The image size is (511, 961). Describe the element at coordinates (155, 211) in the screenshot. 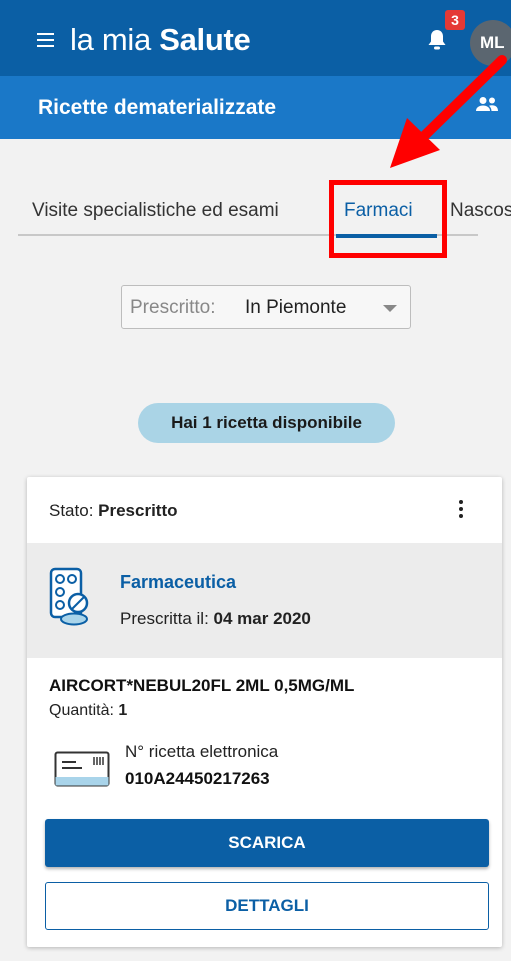

I see `tab-visite: Visite specialistiche ed esami` at that location.